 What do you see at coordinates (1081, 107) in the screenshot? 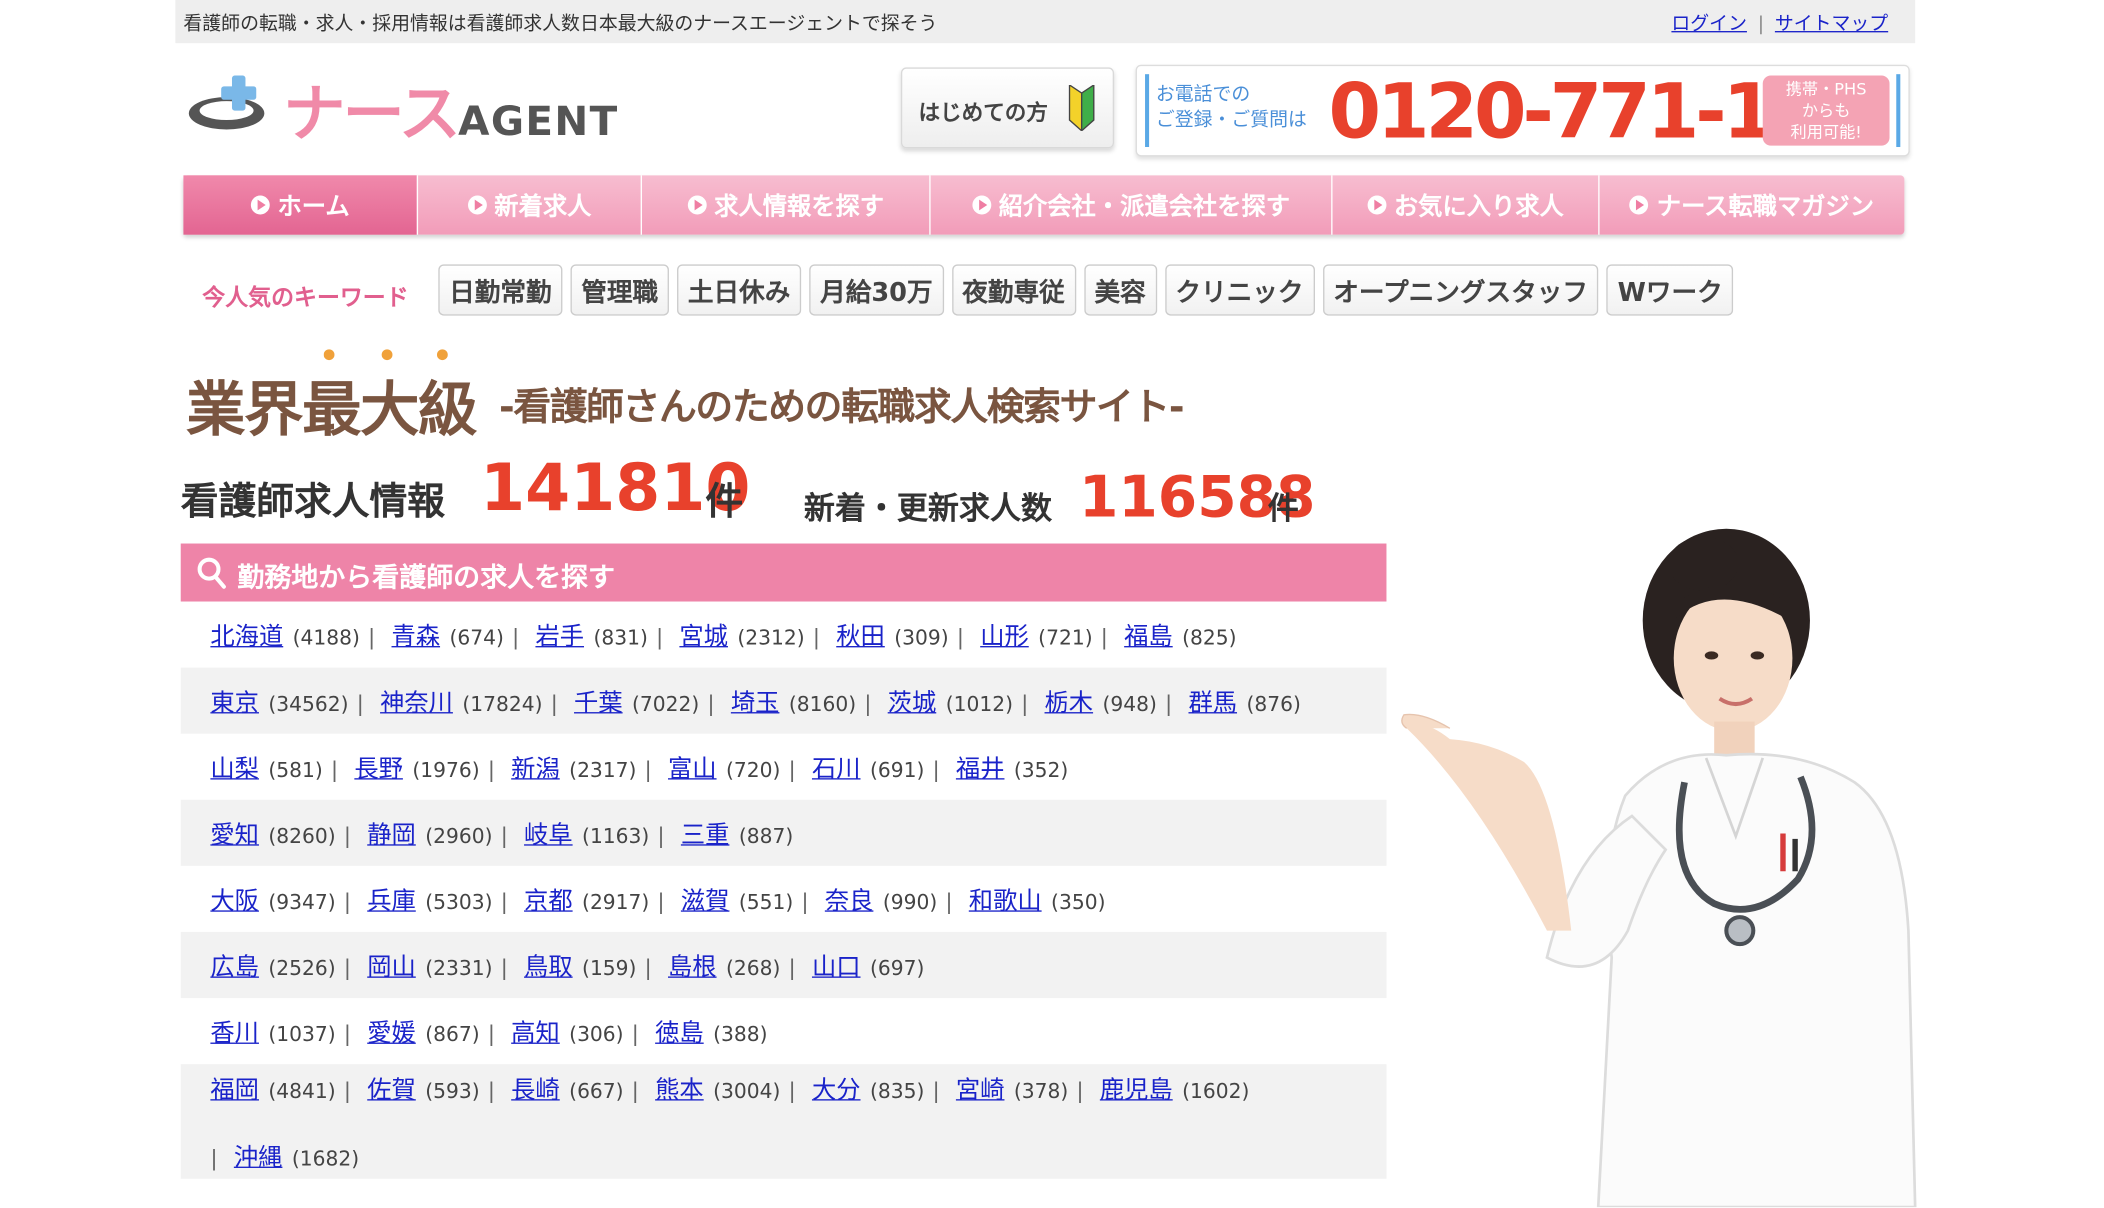
I see `beginner-mark-icon` at bounding box center [1081, 107].